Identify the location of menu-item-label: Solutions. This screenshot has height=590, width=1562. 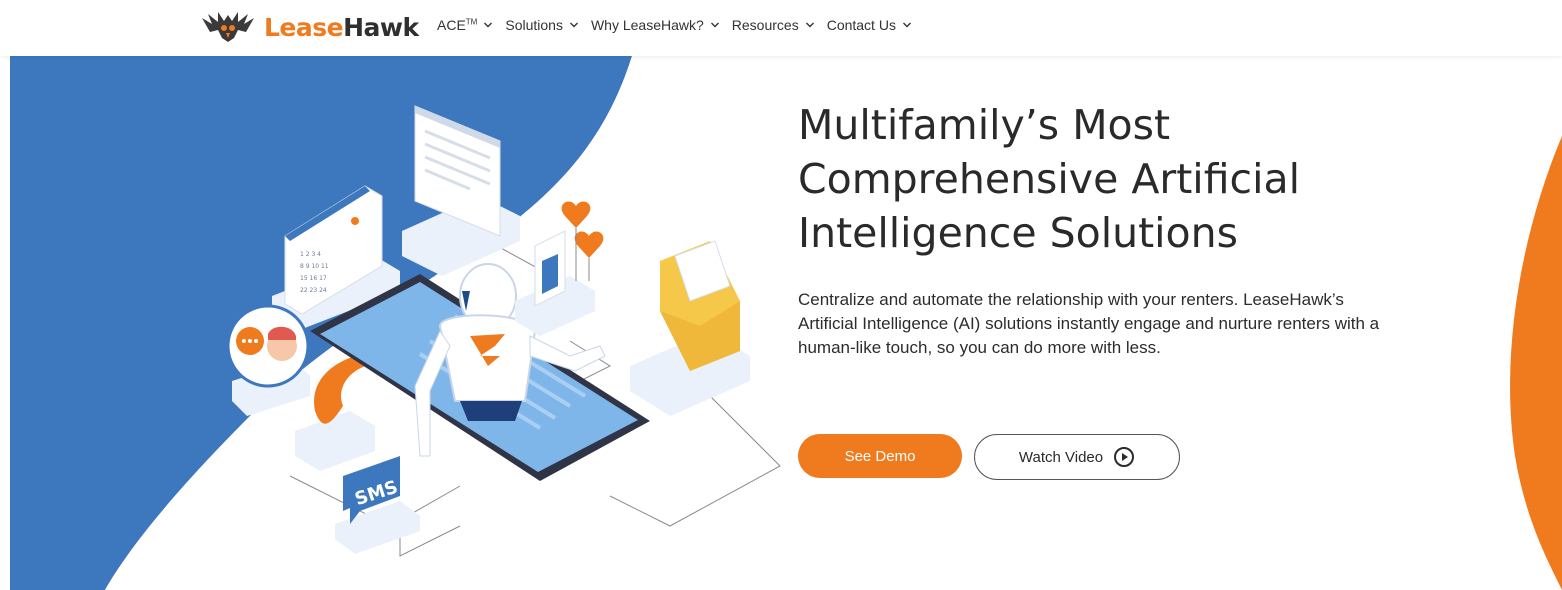
(534, 25).